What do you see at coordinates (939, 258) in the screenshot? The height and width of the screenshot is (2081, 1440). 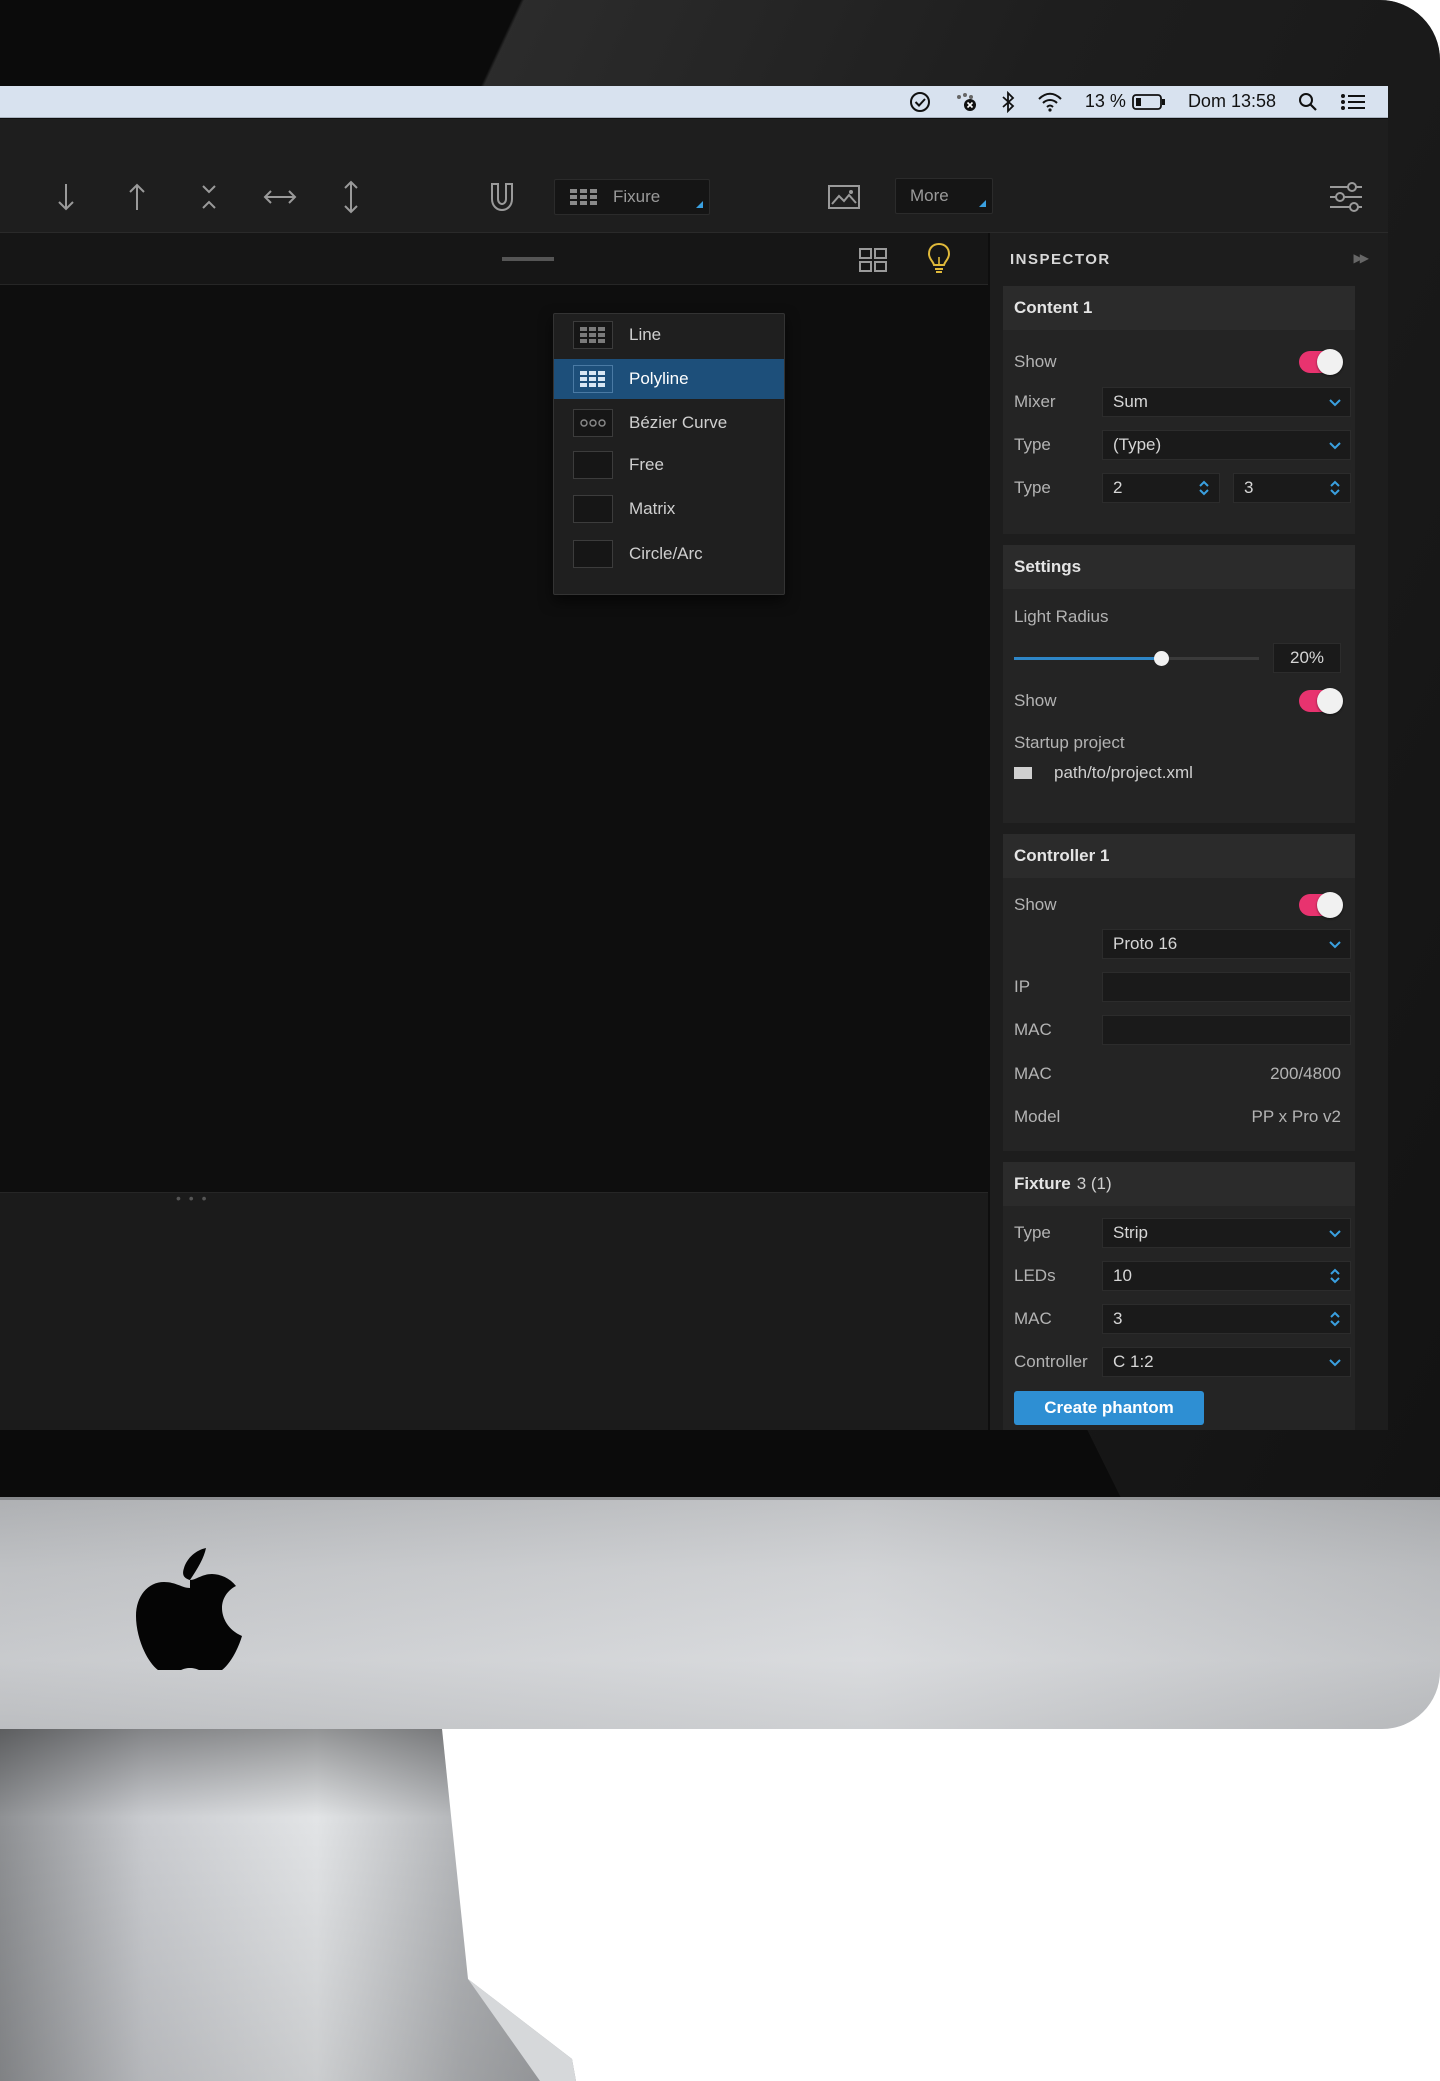 I see `lightbulb-icon` at bounding box center [939, 258].